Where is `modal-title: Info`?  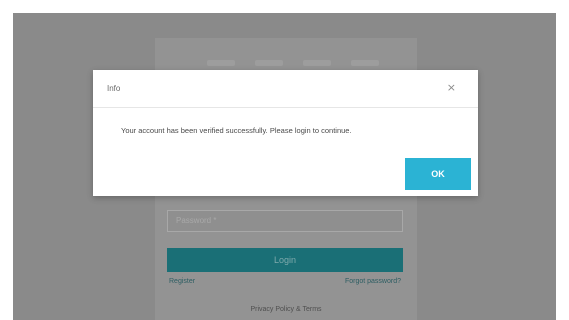 modal-title: Info is located at coordinates (114, 88).